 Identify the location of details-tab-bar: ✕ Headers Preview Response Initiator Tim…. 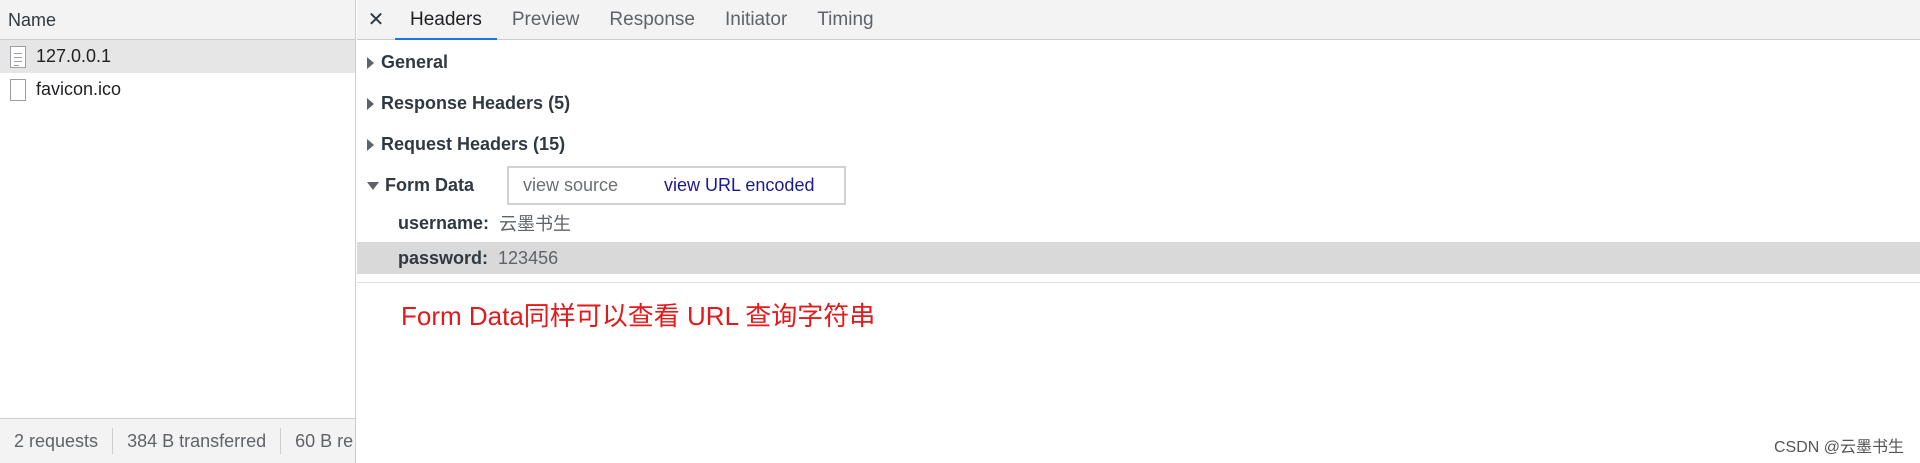
(1138, 20).